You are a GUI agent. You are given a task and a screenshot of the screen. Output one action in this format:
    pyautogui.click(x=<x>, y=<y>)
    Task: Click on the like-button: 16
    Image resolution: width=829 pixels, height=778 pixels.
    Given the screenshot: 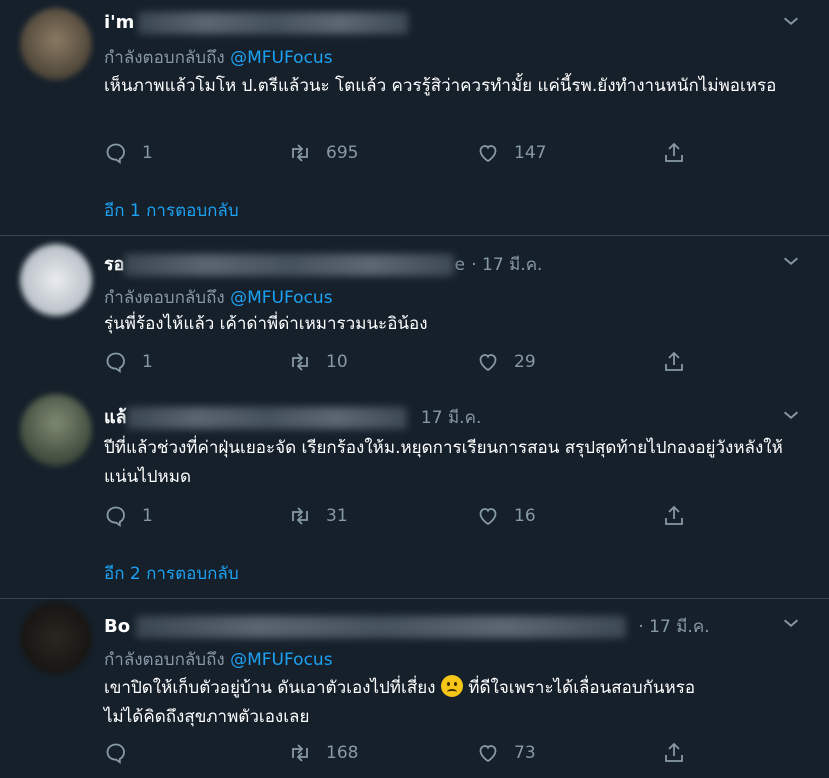 What is the action you would take?
    pyautogui.click(x=506, y=516)
    